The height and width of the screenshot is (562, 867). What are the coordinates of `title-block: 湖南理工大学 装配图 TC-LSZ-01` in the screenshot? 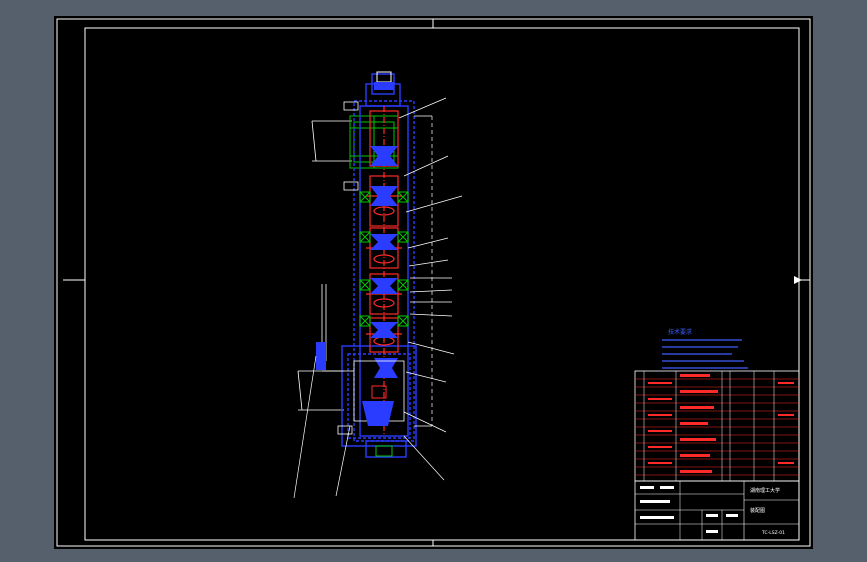 It's located at (717, 510).